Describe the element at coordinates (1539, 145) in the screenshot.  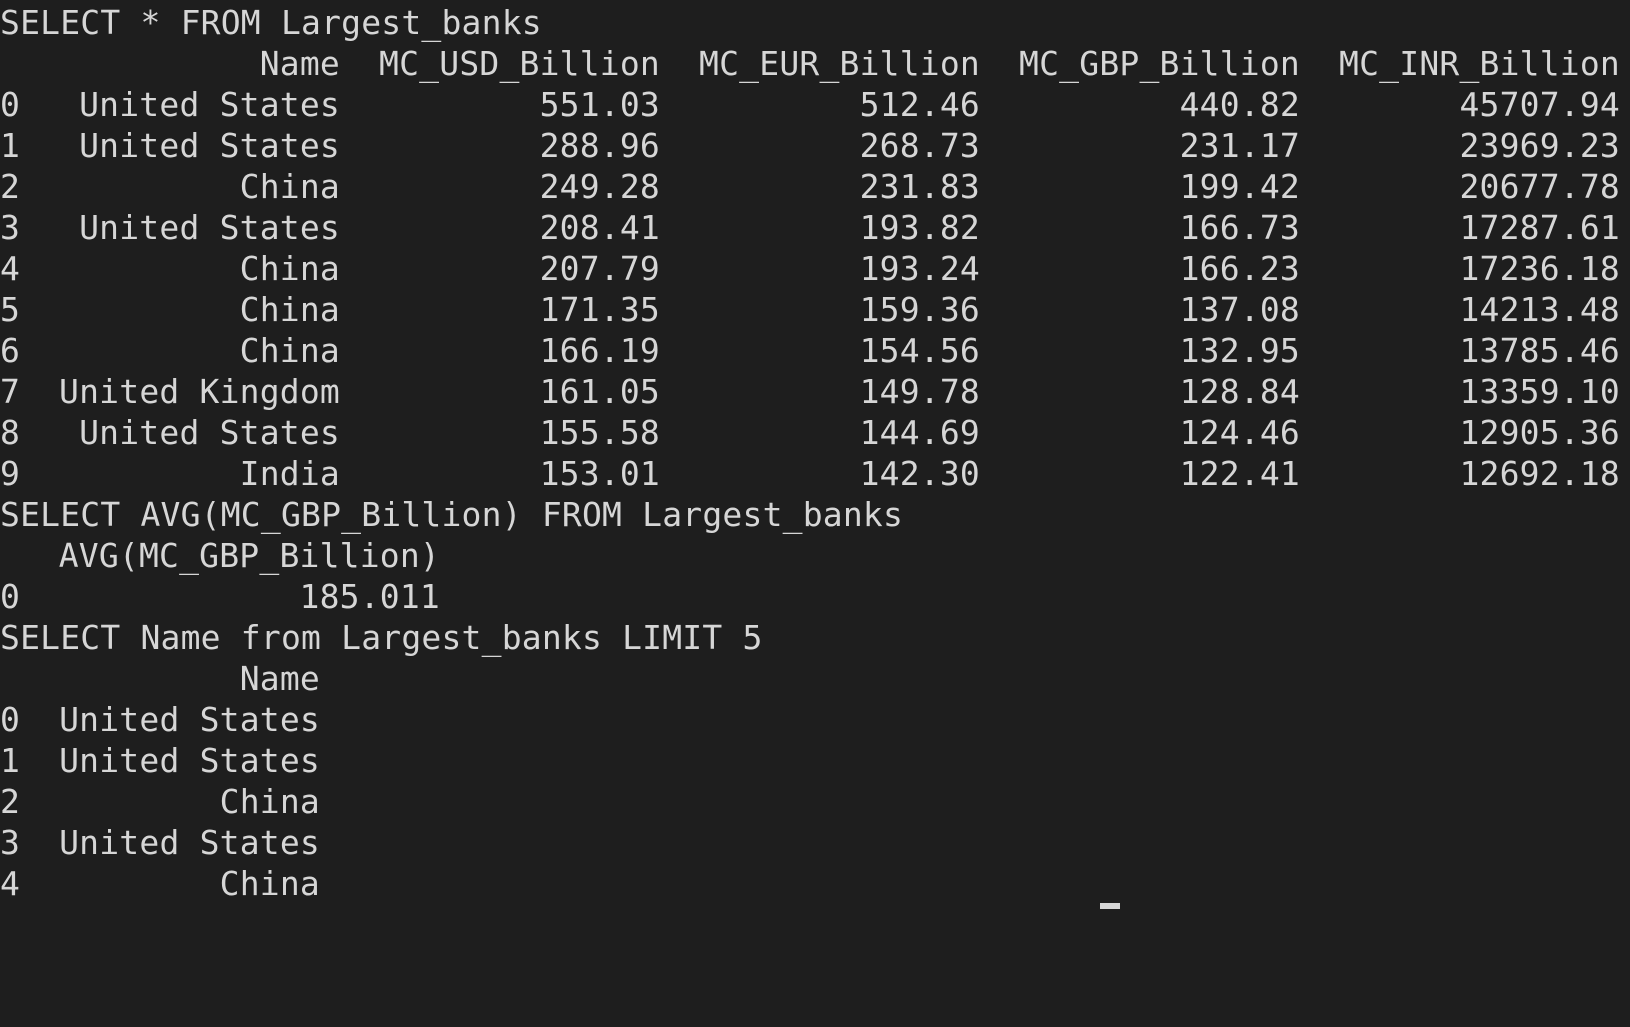
I see `cell-inr: 23969.23` at that location.